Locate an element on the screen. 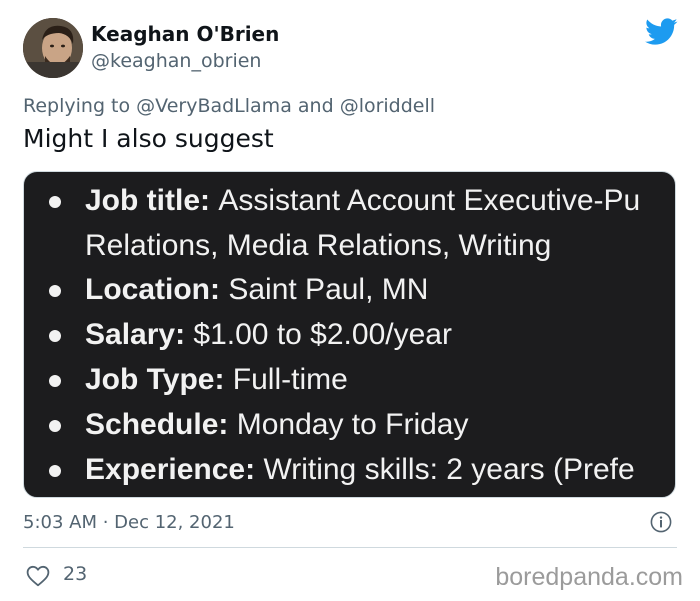 This screenshot has height=601, width=700. job-detail-value: $1.00 to $2.00/year is located at coordinates (322, 334).